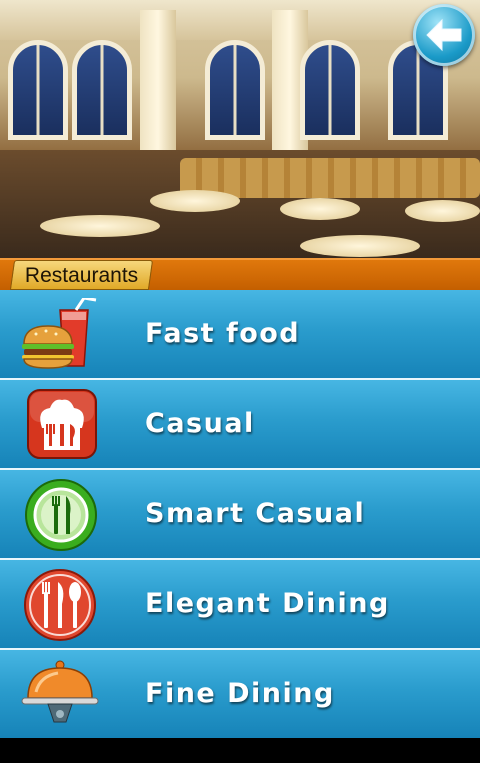 The image size is (480, 763). I want to click on menu-item-fast-food: Fast food, so click(240, 335).